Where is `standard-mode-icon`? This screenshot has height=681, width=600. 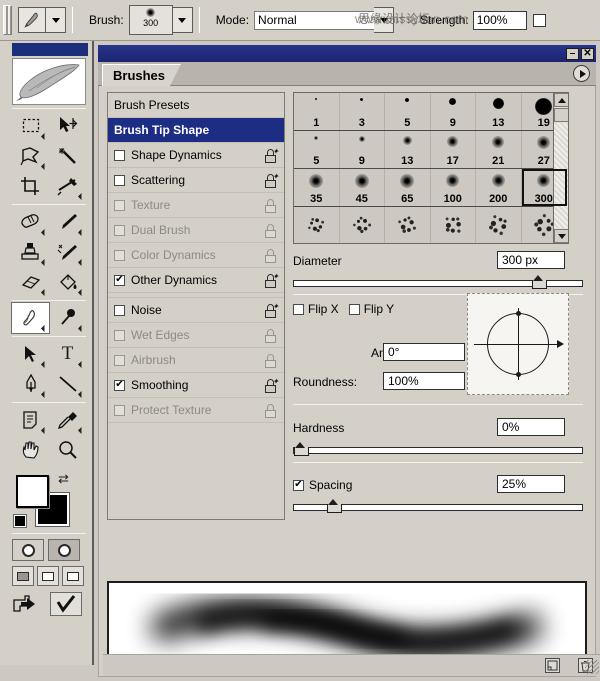
standard-mode-icon is located at coordinates (28, 550).